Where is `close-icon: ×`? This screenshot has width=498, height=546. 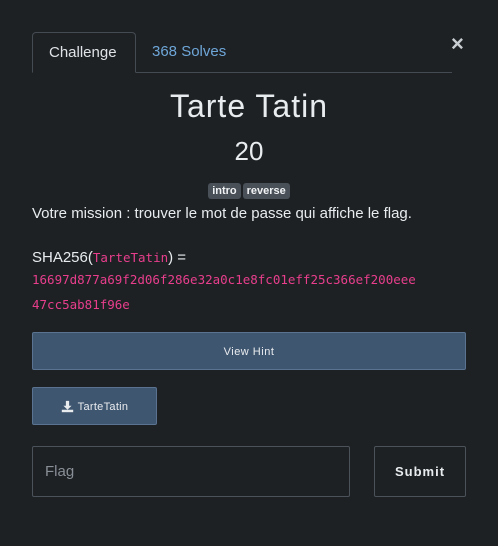
close-icon: × is located at coordinates (457, 44).